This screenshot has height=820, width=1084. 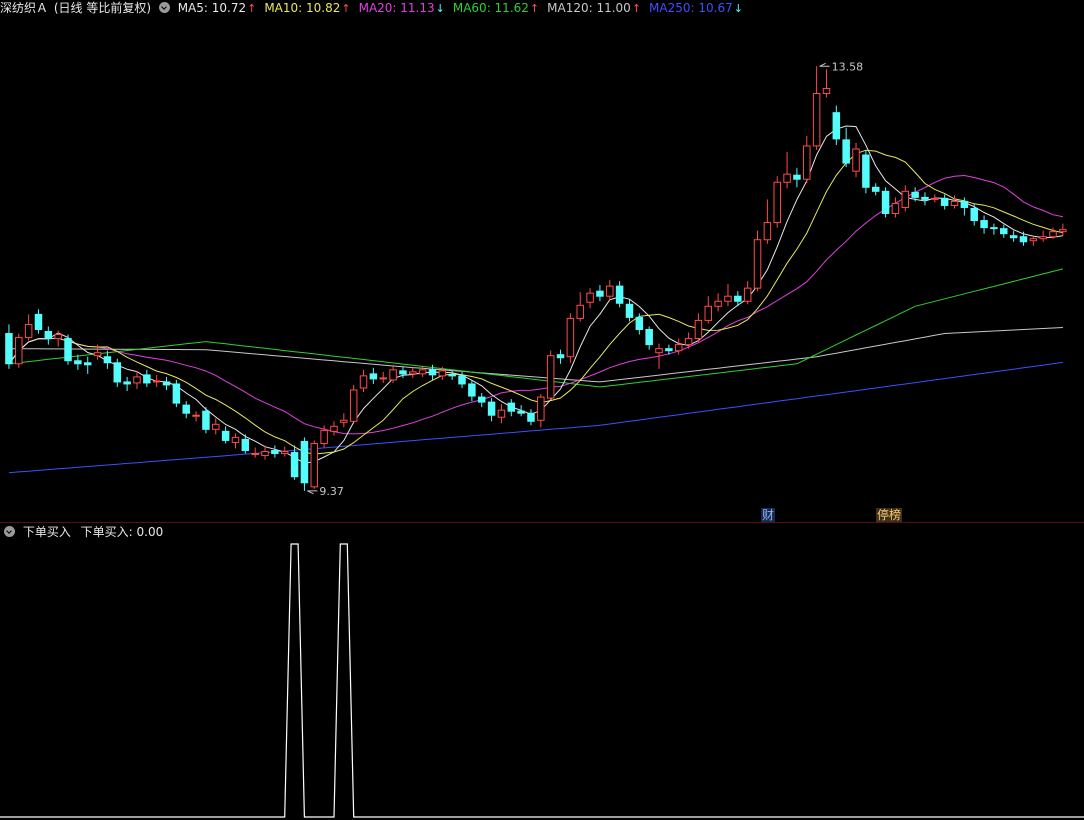 I want to click on ma-legend-item: MA120: 11.00↑, so click(x=594, y=8).